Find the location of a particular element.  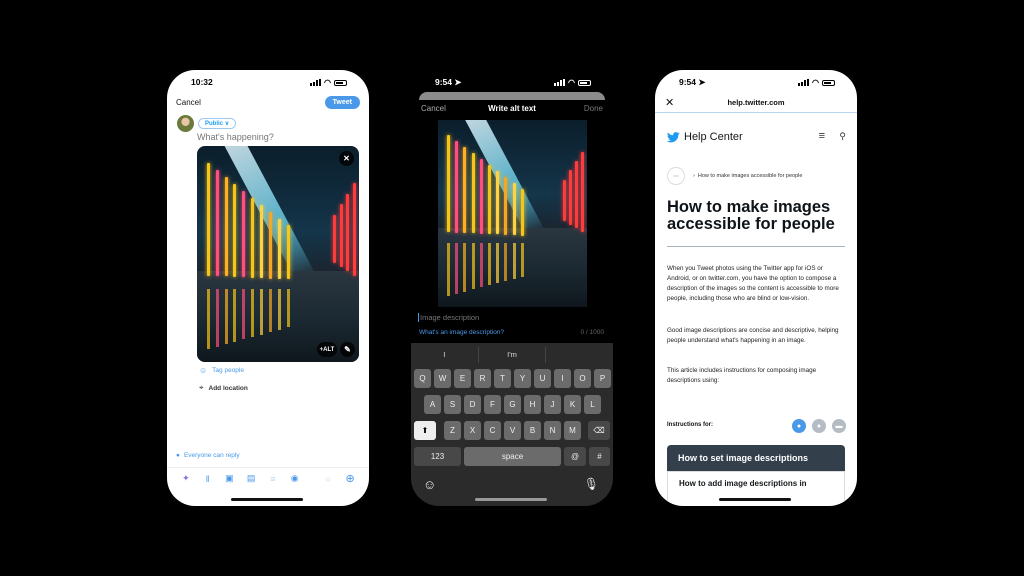

key-v: V is located at coordinates (512, 430).